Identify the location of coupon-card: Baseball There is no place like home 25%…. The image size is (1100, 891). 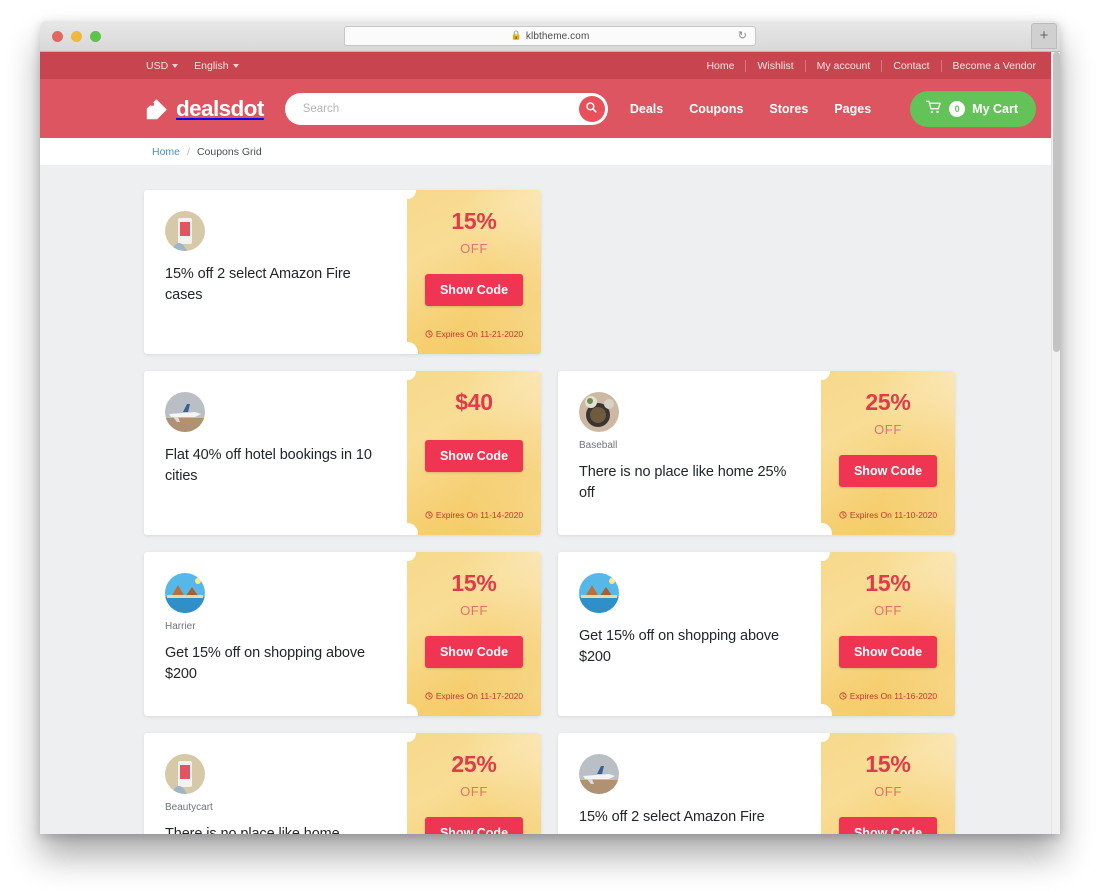
(756, 453).